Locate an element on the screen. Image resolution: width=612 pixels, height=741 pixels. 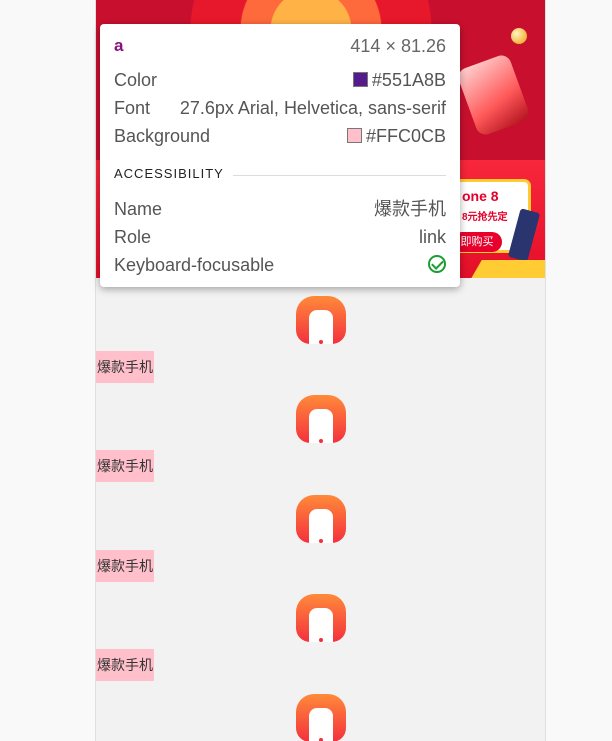
name-label: Name is located at coordinates (138, 209).